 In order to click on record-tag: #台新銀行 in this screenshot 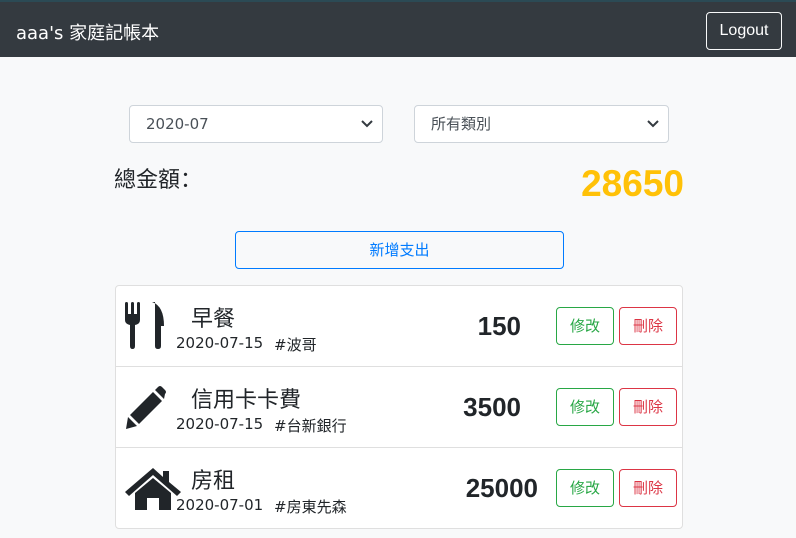, I will do `click(310, 426)`.